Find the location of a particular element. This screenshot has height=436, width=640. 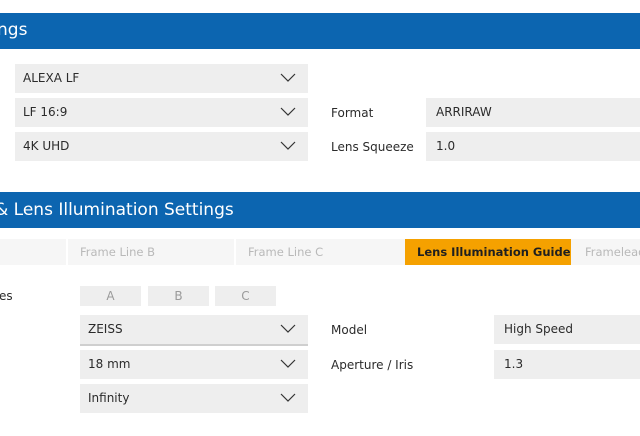

section-title: ngs is located at coordinates (14, 30).